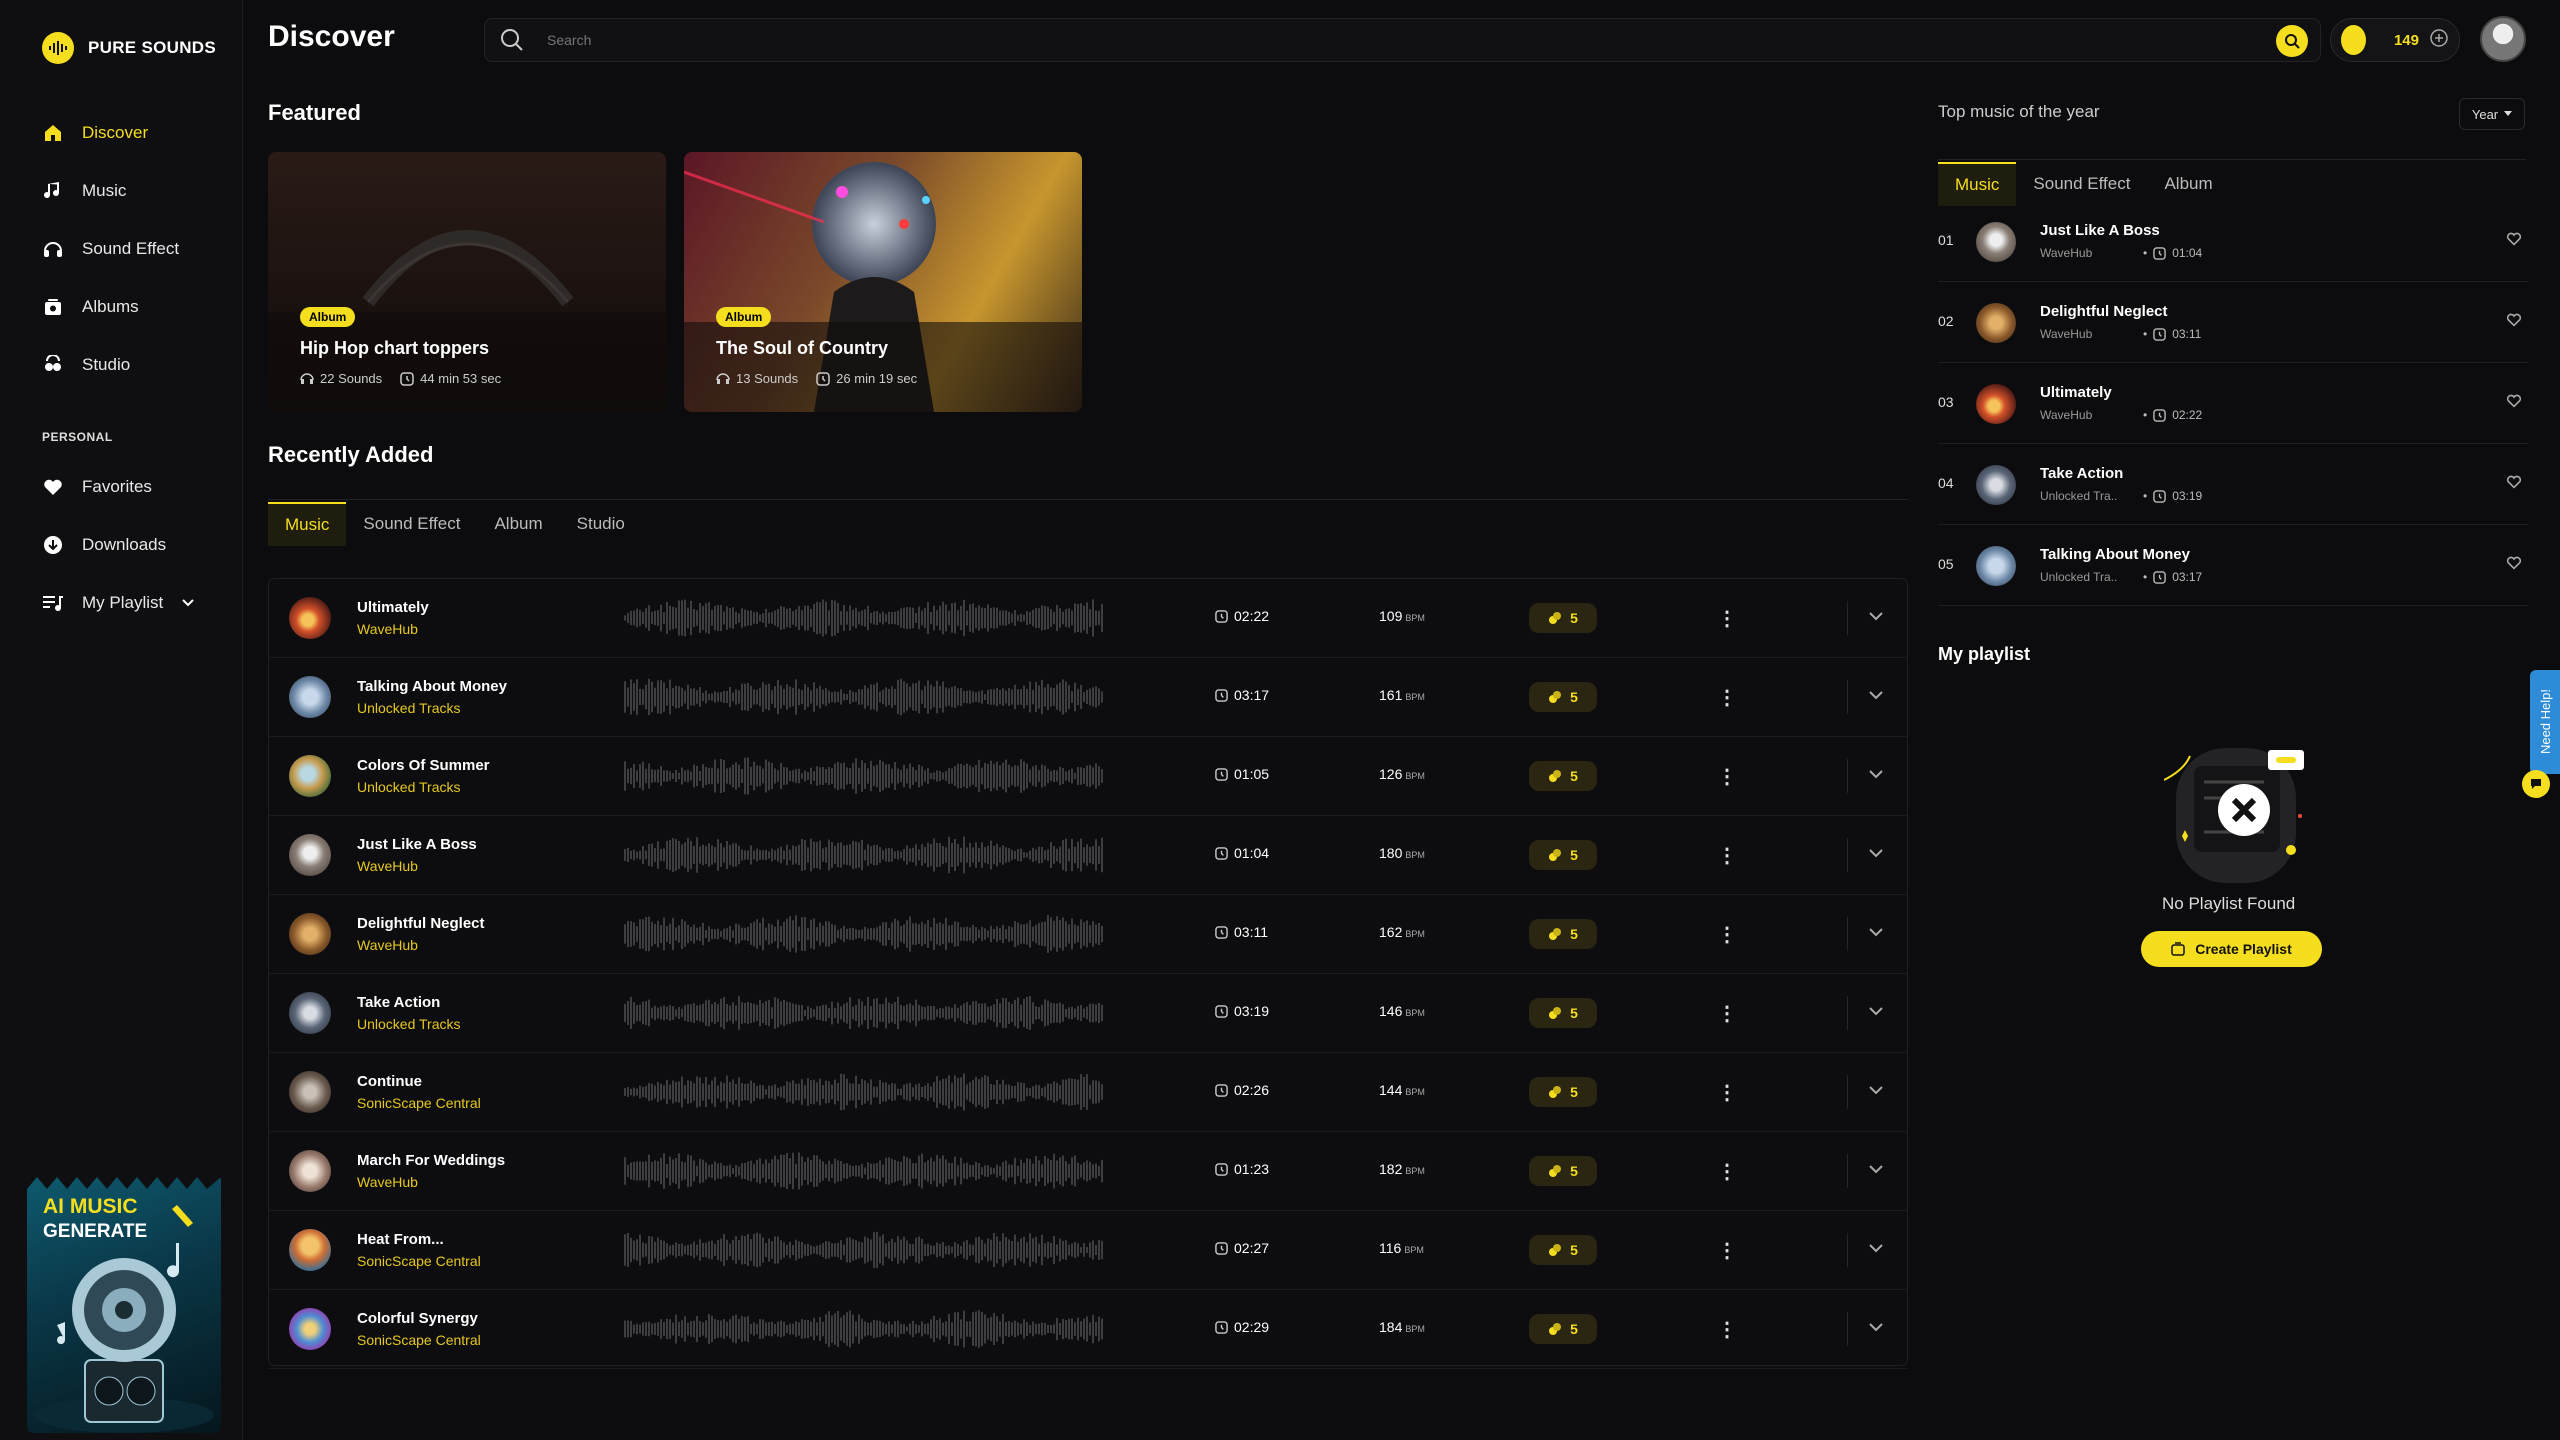 The image size is (2560, 1440). Describe the element at coordinates (389, 1081) in the screenshot. I see `track-title: Continue` at that location.